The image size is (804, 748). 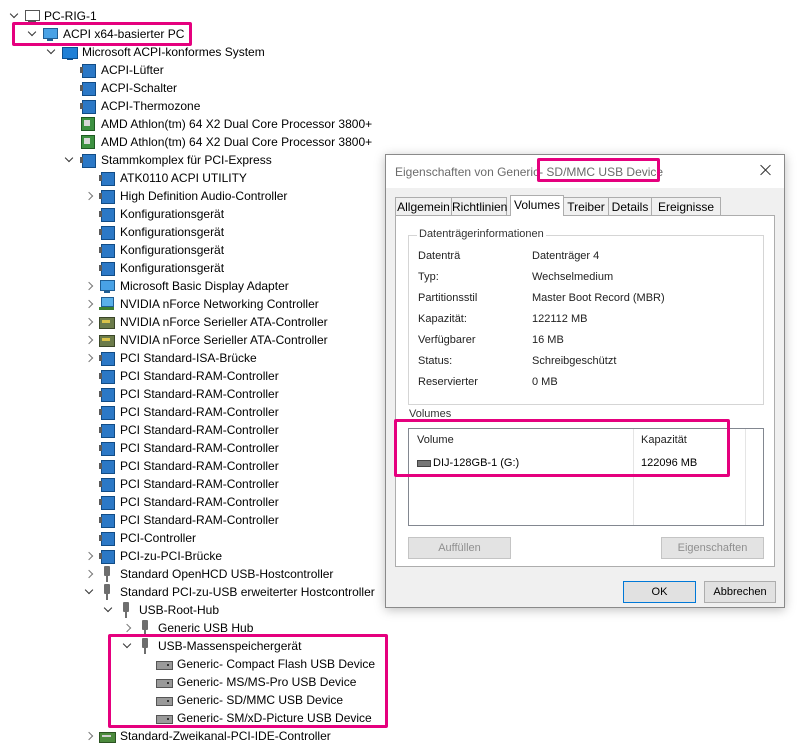 I want to click on populate-button: Auffüllen, so click(x=459, y=548).